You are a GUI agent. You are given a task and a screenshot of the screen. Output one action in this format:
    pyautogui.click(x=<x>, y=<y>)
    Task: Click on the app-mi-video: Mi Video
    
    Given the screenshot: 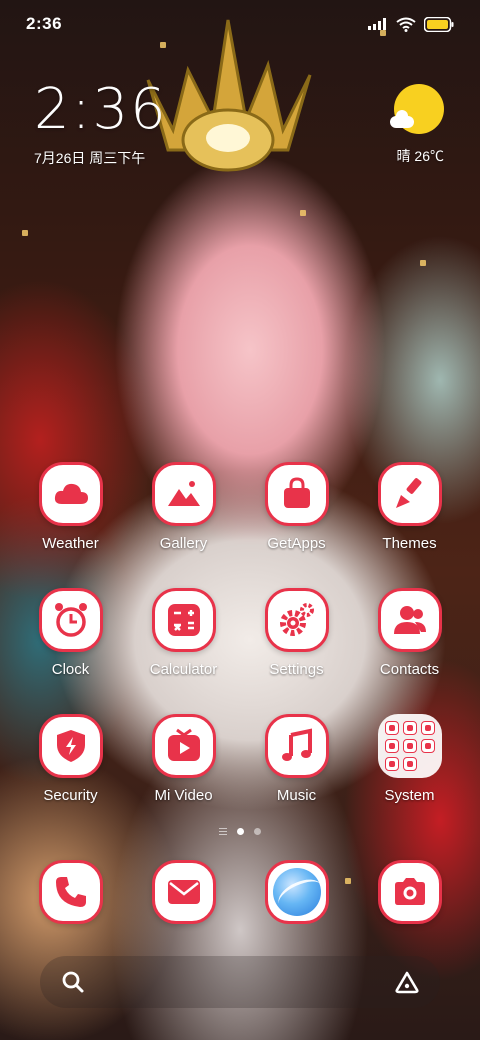 What is the action you would take?
    pyautogui.click(x=183, y=767)
    